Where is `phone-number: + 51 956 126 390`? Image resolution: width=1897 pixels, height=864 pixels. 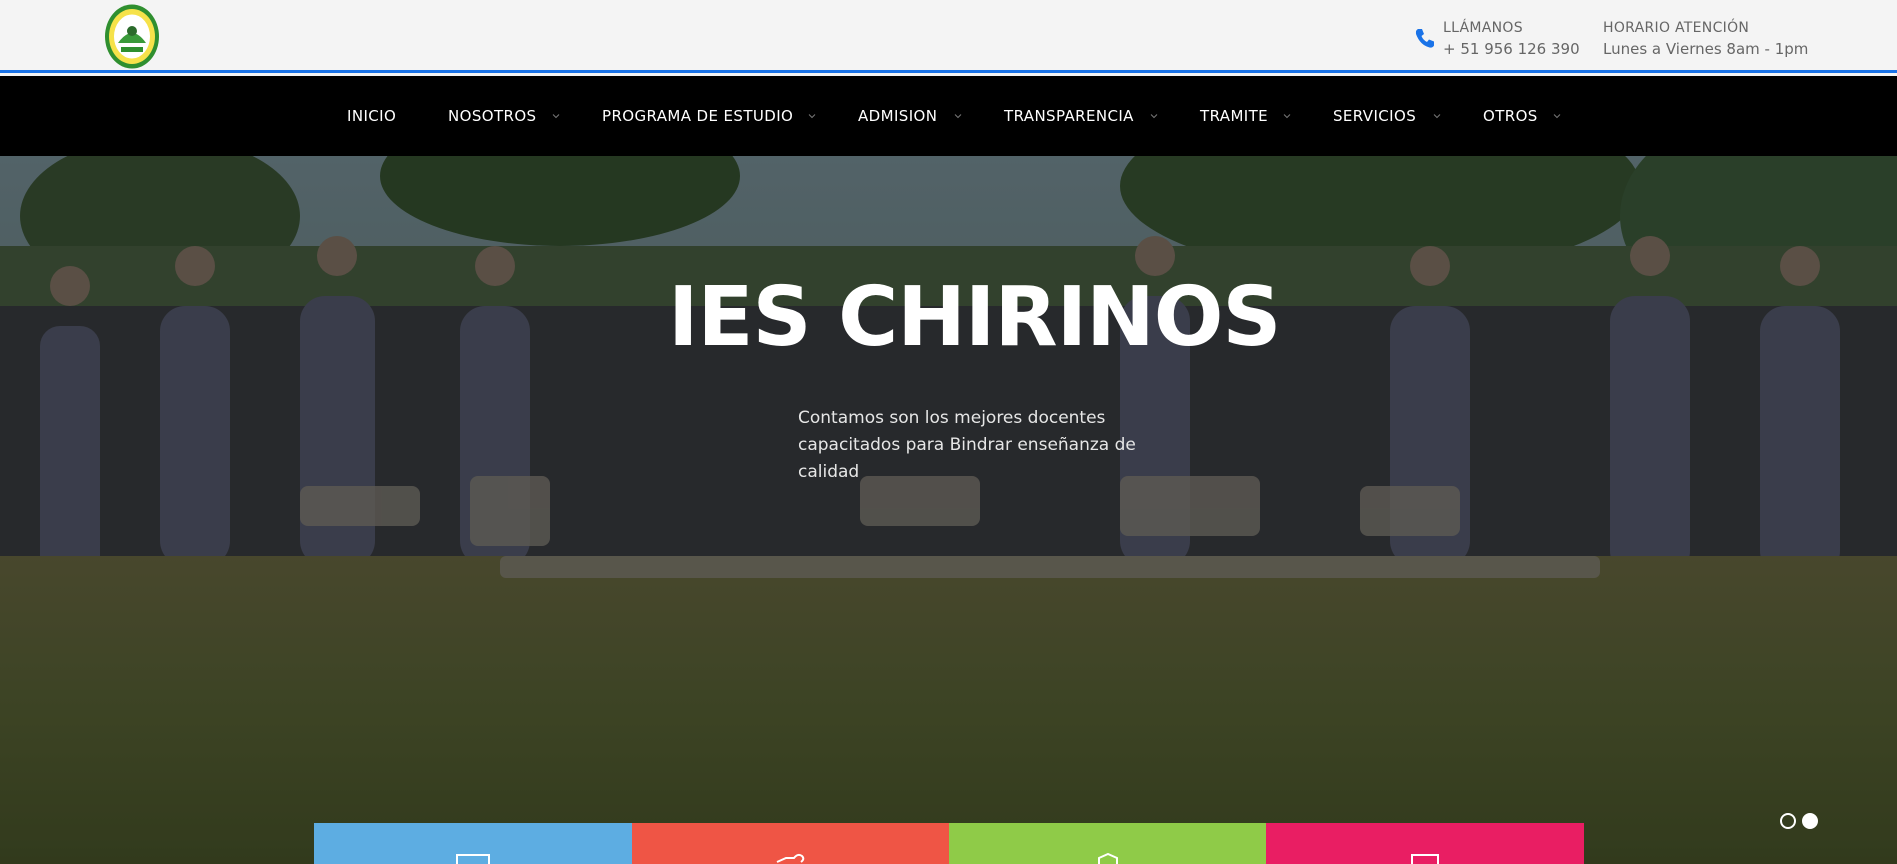 phone-number: + 51 956 126 390 is located at coordinates (1511, 49).